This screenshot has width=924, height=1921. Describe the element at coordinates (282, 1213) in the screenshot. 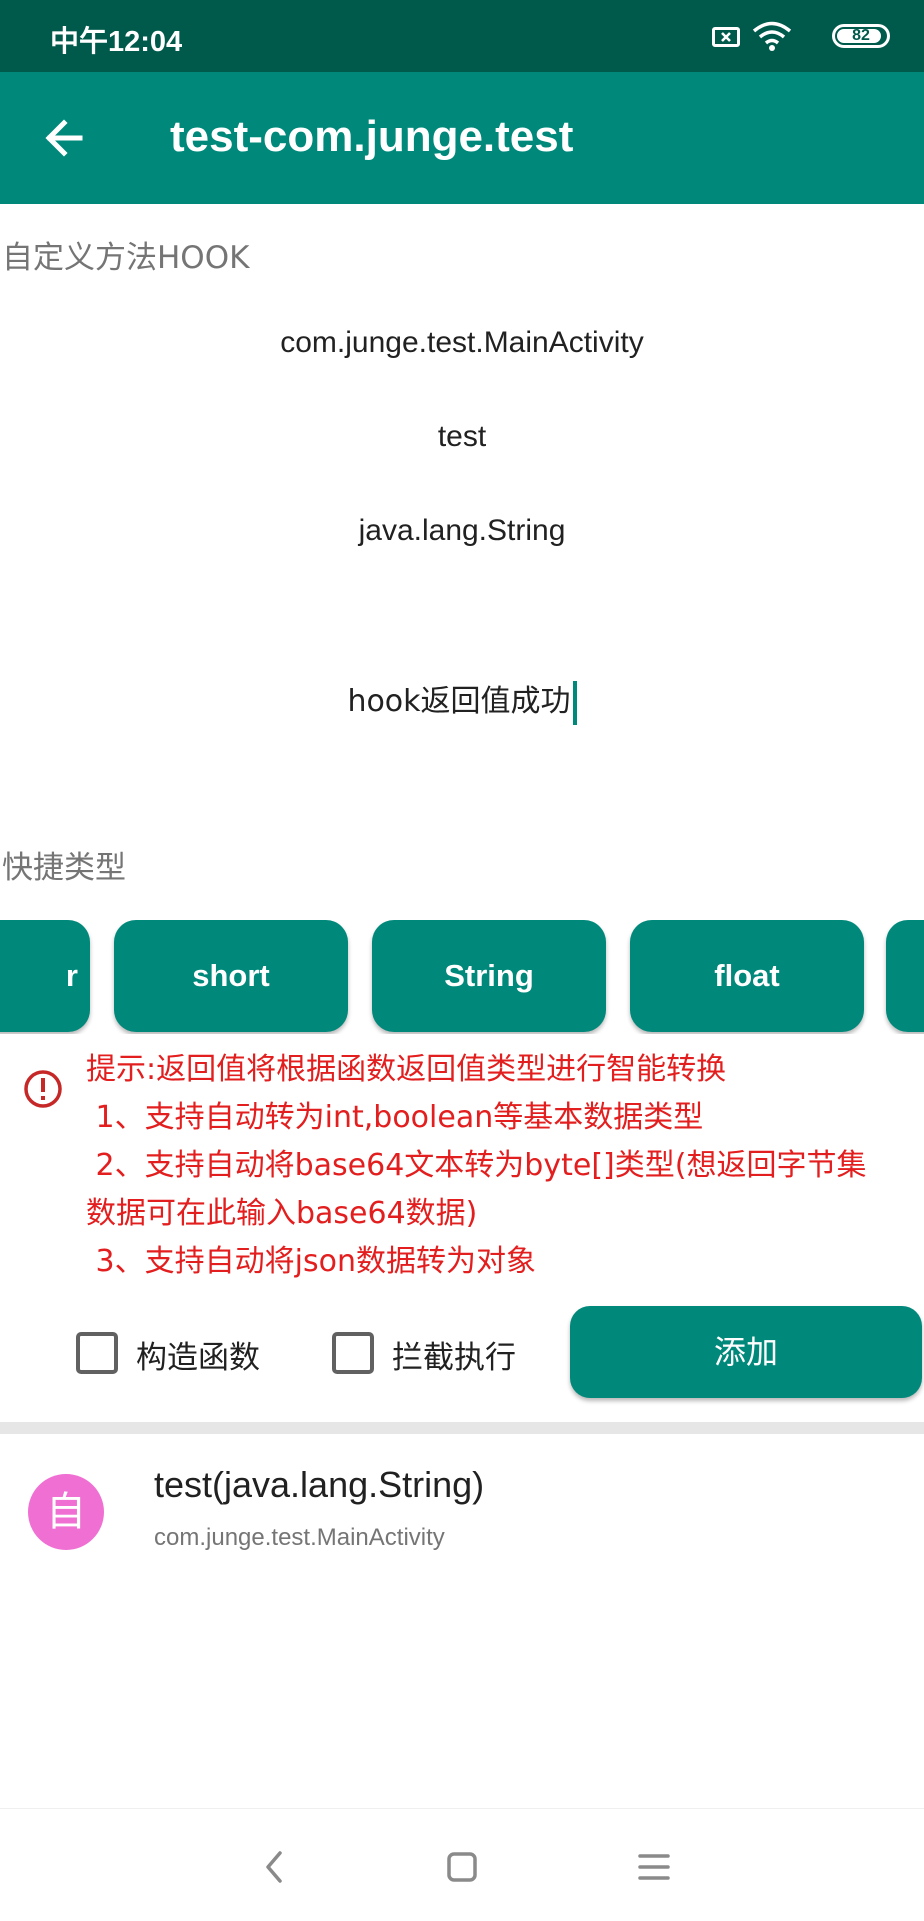

I see `tip-line: 数据可在此输入base64数据)` at that location.